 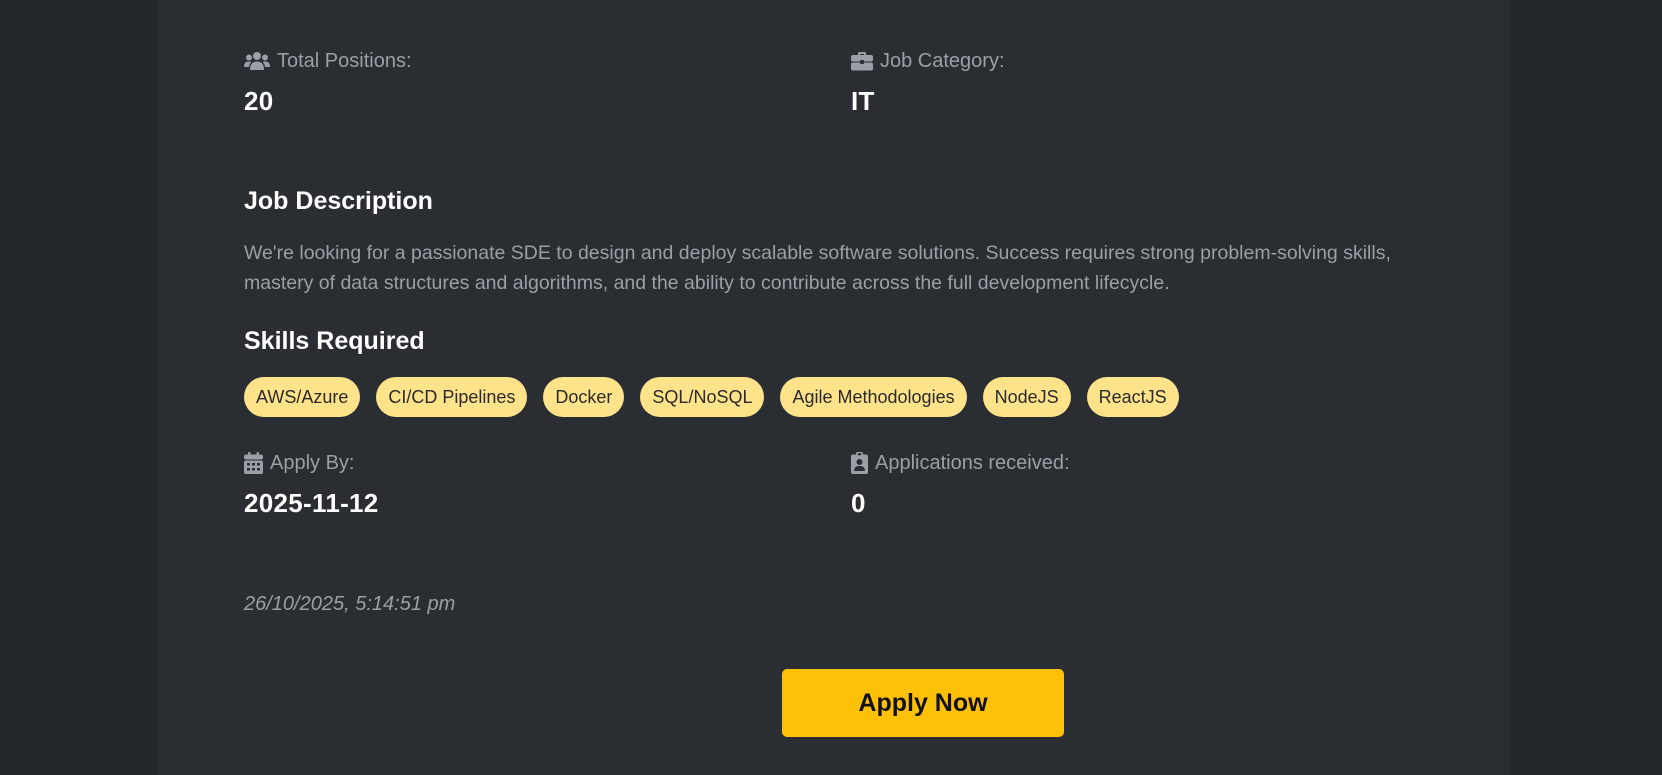 I want to click on job-description-title: Job Description, so click(x=338, y=201).